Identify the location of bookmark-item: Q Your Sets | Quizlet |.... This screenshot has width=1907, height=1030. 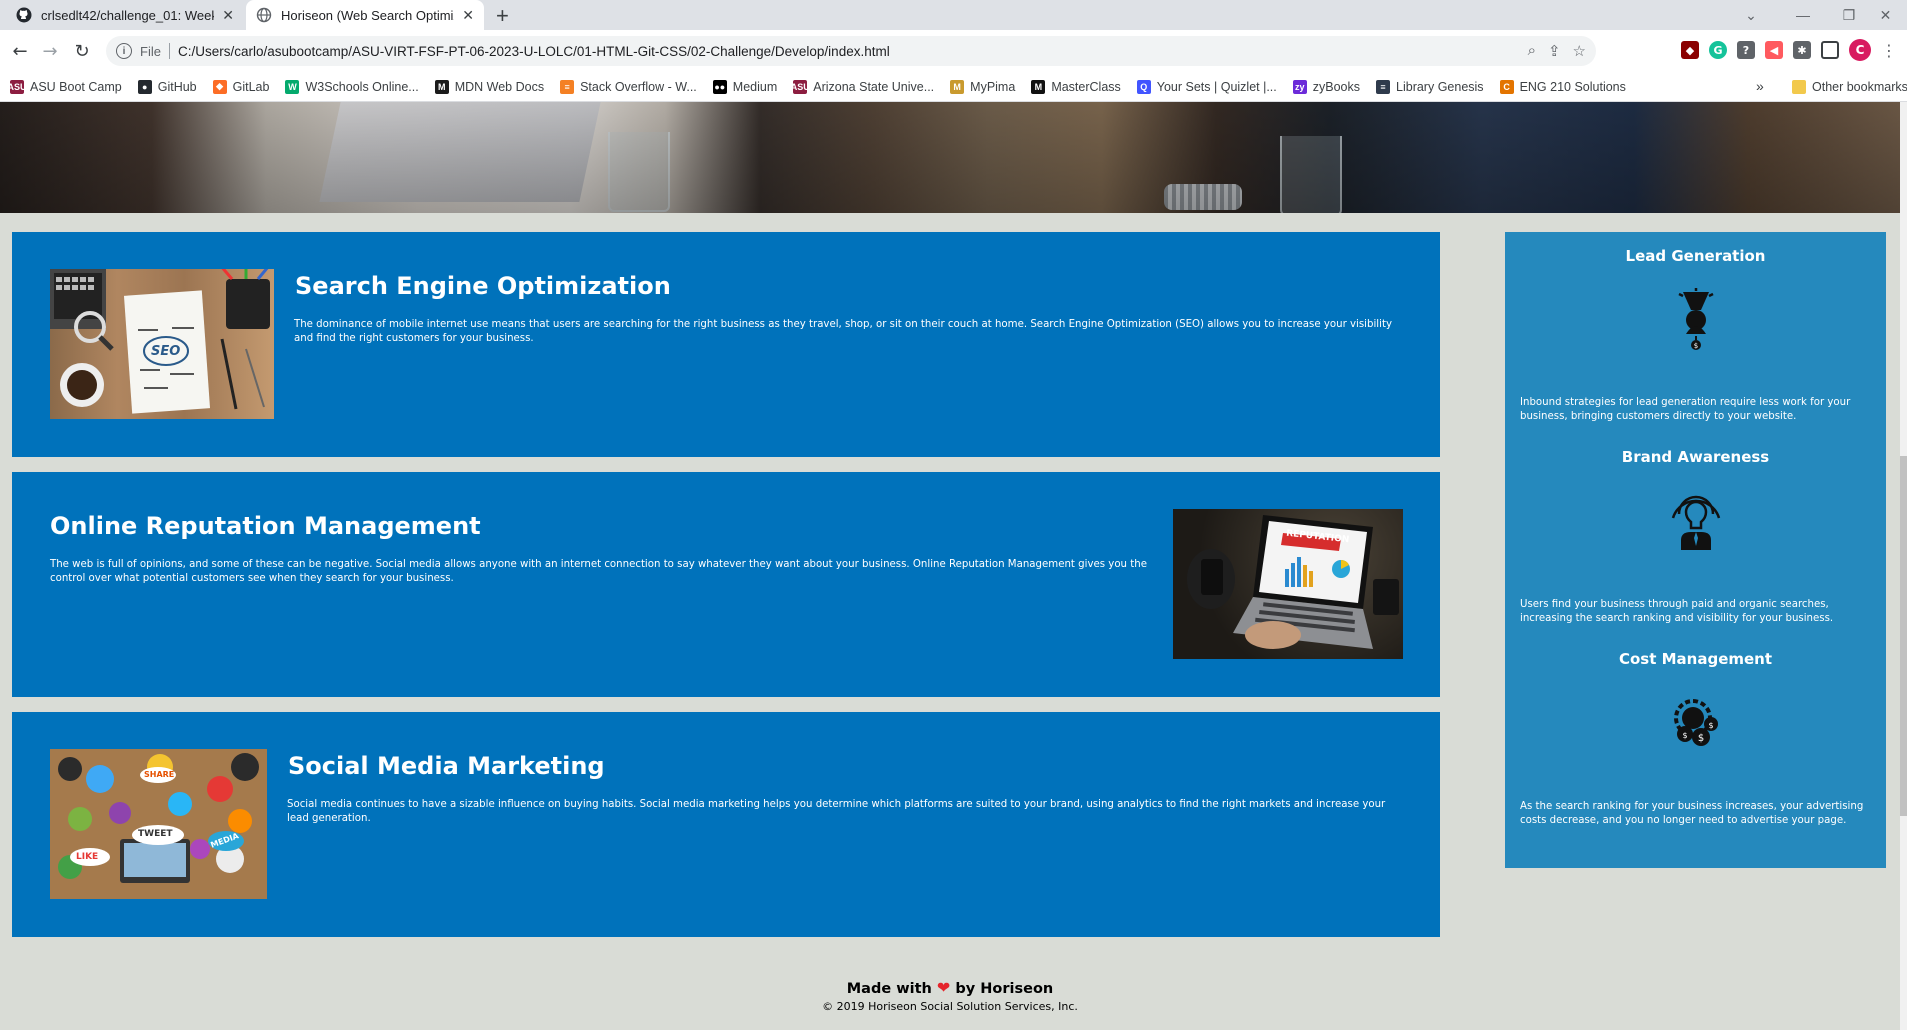
(1206, 86).